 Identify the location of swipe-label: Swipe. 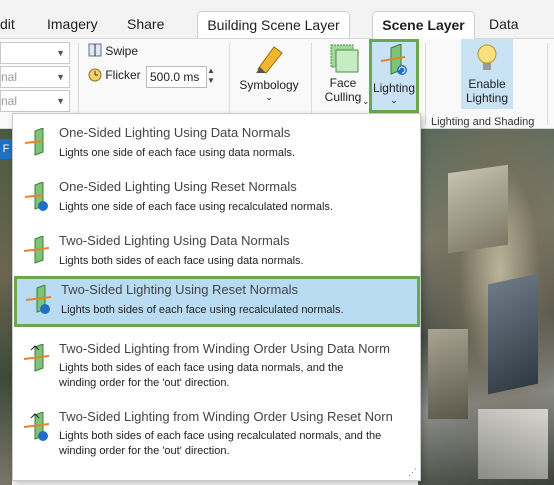
(122, 51).